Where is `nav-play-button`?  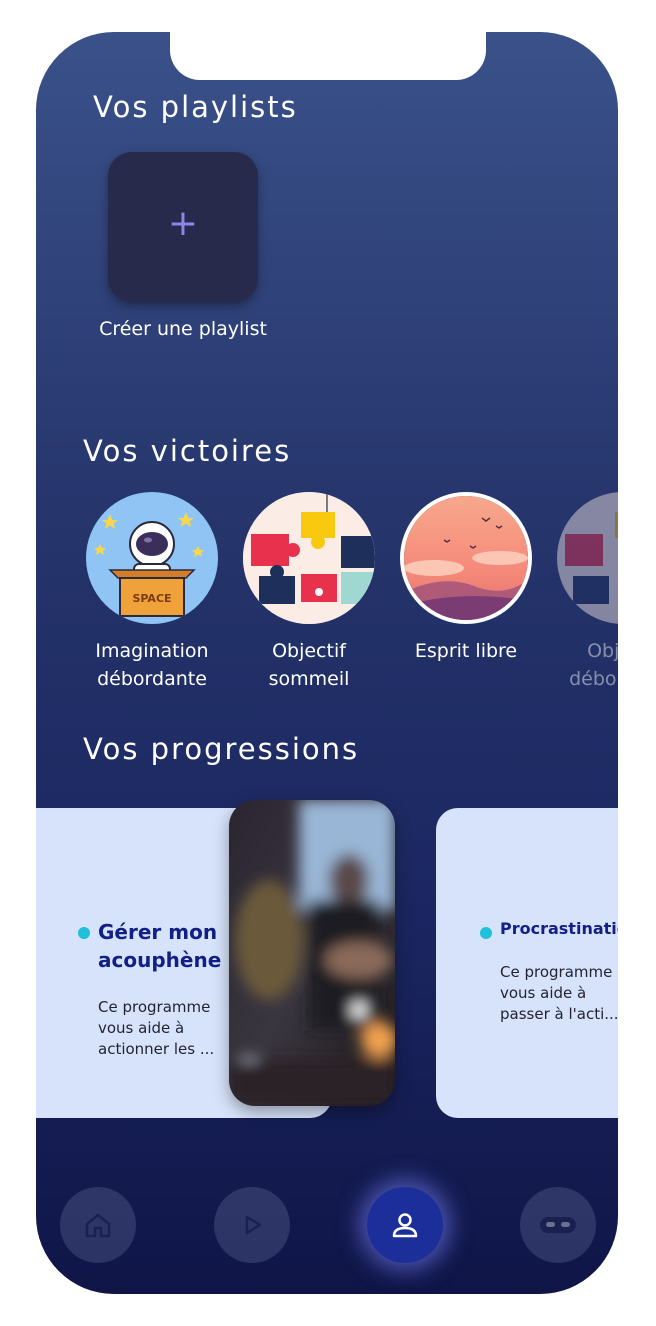 nav-play-button is located at coordinates (252, 1225).